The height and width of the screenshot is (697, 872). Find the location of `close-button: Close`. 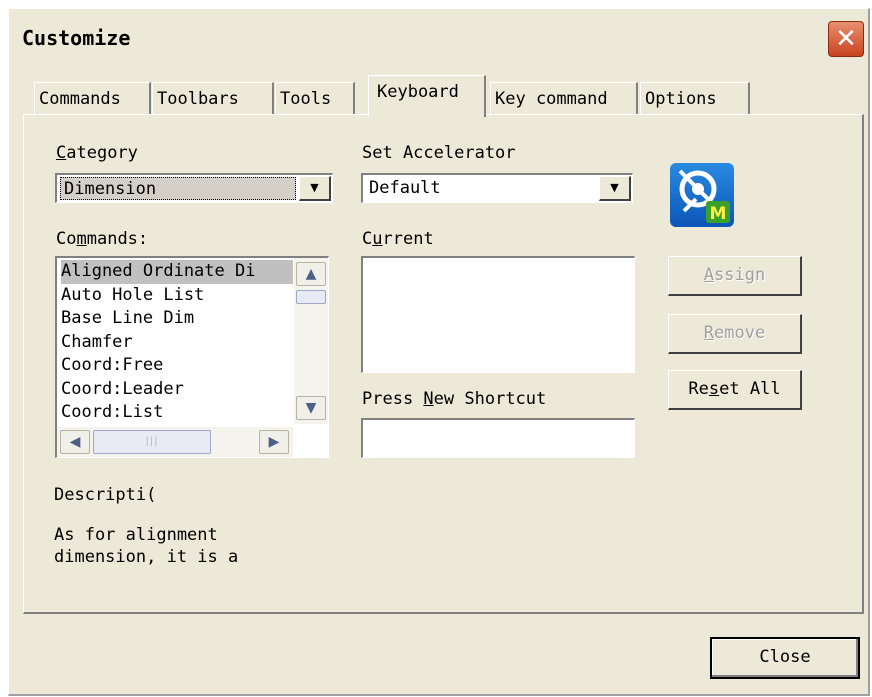

close-button: Close is located at coordinates (785, 658).